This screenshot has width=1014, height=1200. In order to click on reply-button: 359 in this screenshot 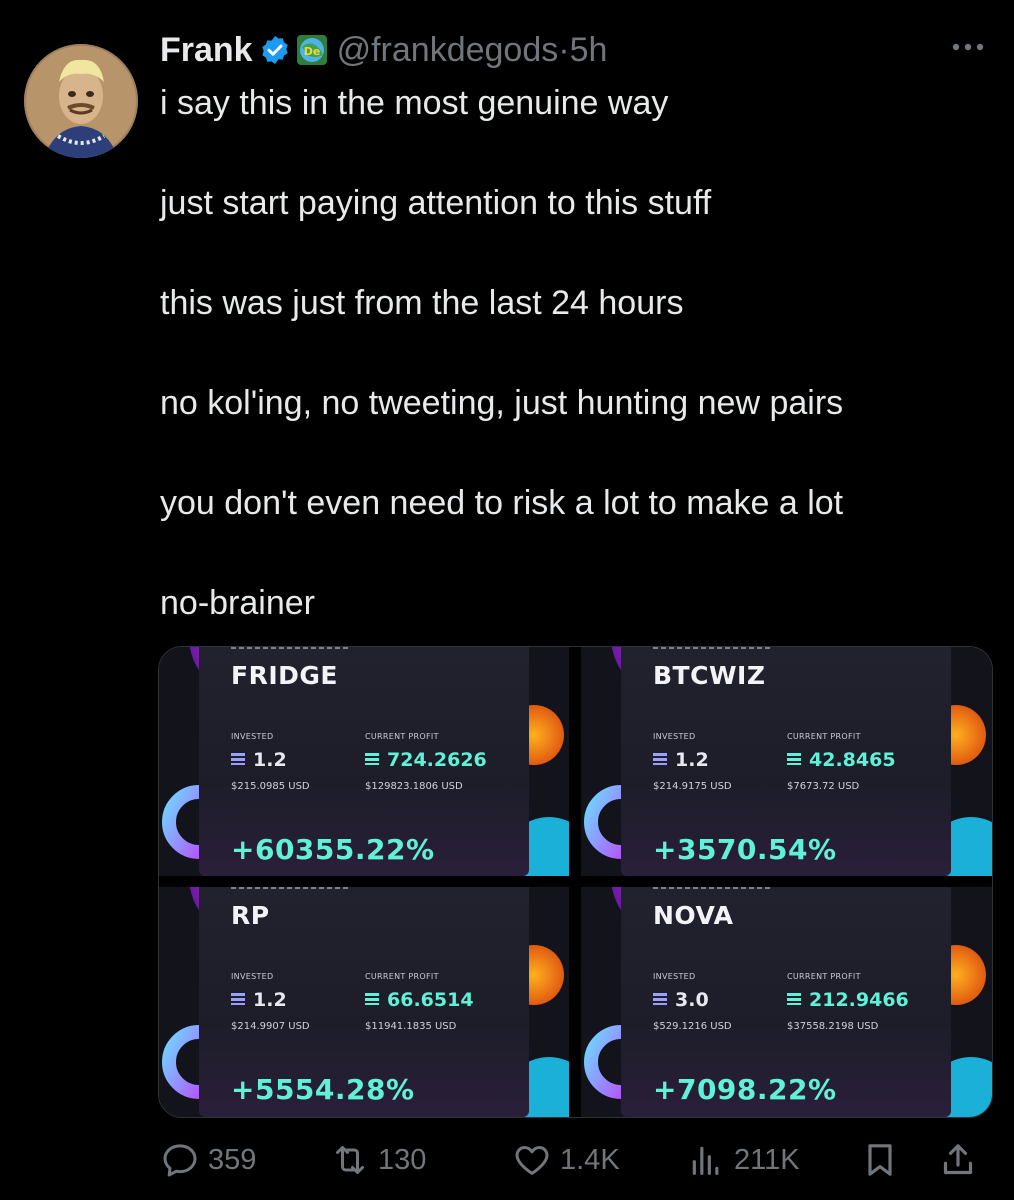, I will do `click(208, 1160)`.